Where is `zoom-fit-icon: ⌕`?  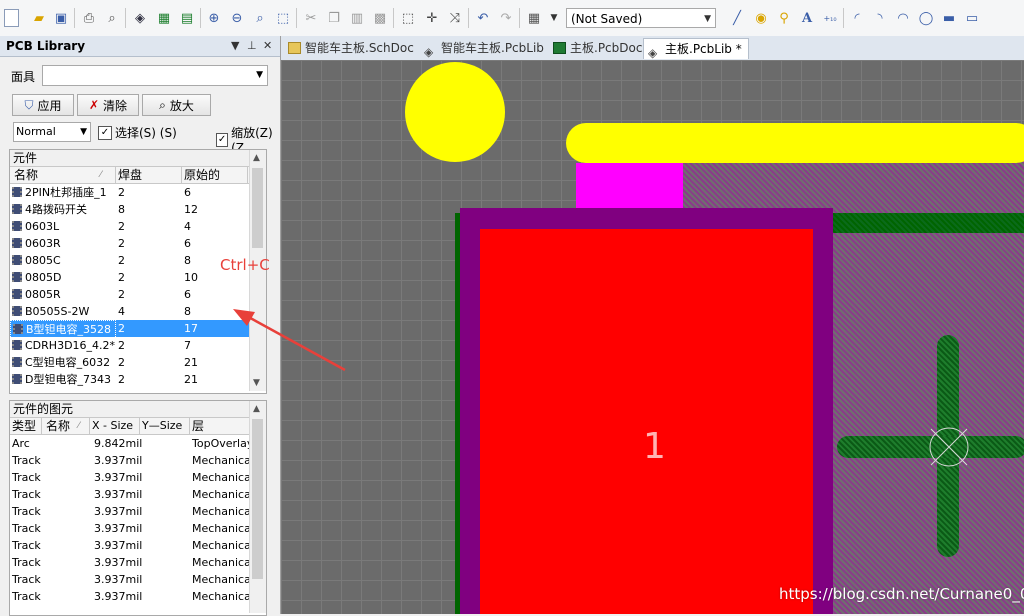 zoom-fit-icon: ⌕ is located at coordinates (260, 18).